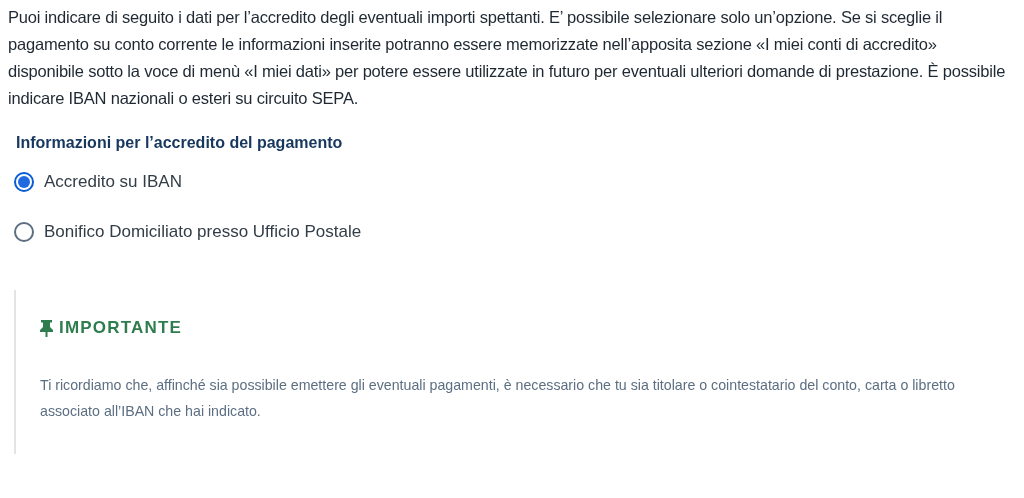 The width and height of the screenshot is (1024, 498). Describe the element at coordinates (498, 398) in the screenshot. I see `callout-text: Ti ricordiamo che, affinché sia possibile emettere gli eventuali pagamenti, è necessario che tu sia titolare o cointestatario del conto, carta o libretto associato all’IBAN che hai indicato.` at that location.